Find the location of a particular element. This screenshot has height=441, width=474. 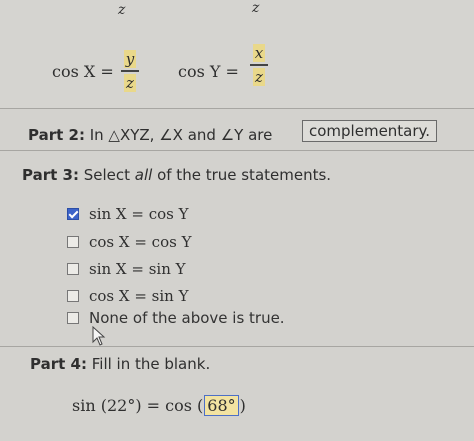

cos-y-lhs: cos Y = is located at coordinates (208, 71).